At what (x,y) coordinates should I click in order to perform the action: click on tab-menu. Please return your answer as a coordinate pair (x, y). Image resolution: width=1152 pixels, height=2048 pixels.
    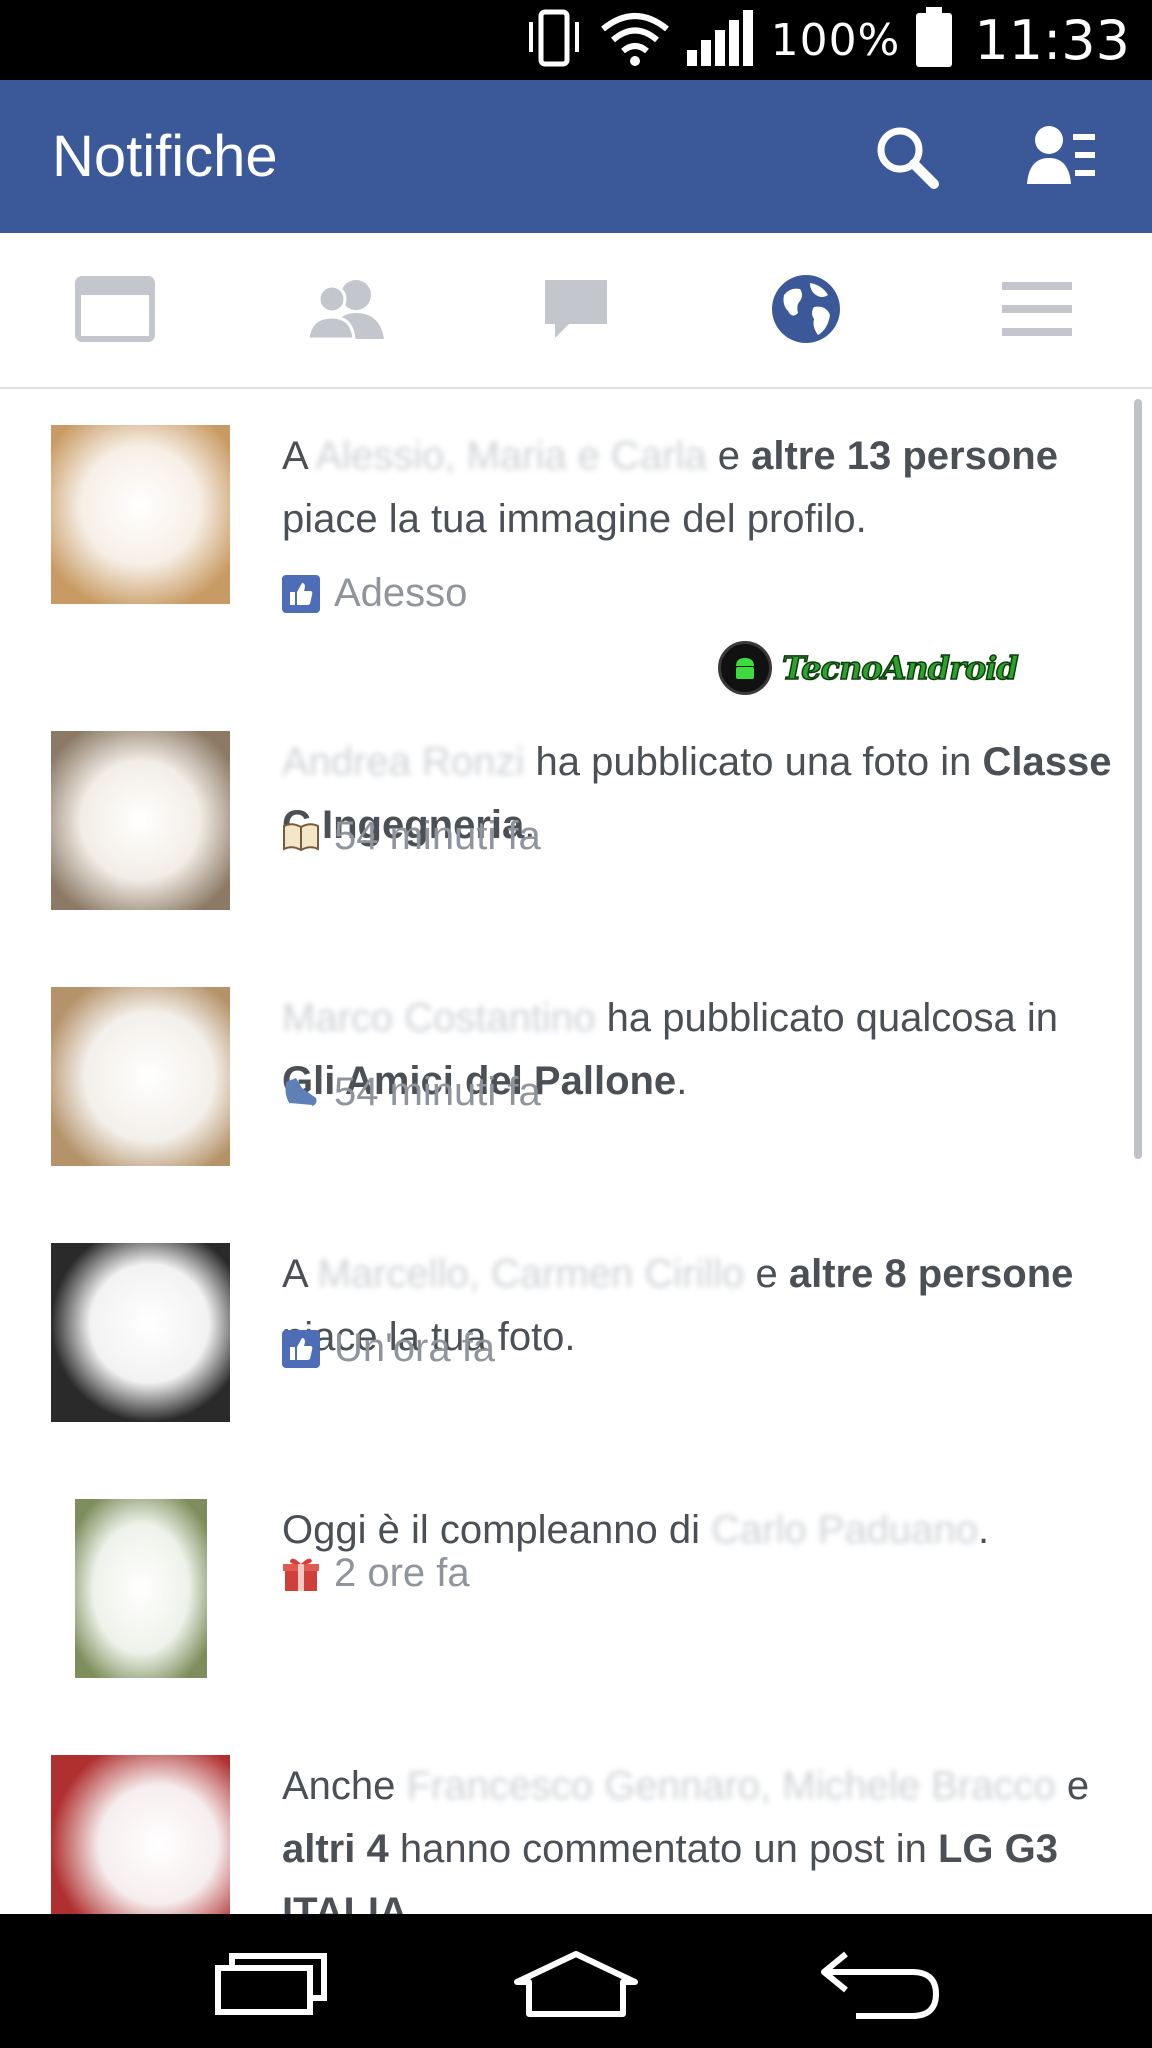
    Looking at the image, I should click on (1037, 311).